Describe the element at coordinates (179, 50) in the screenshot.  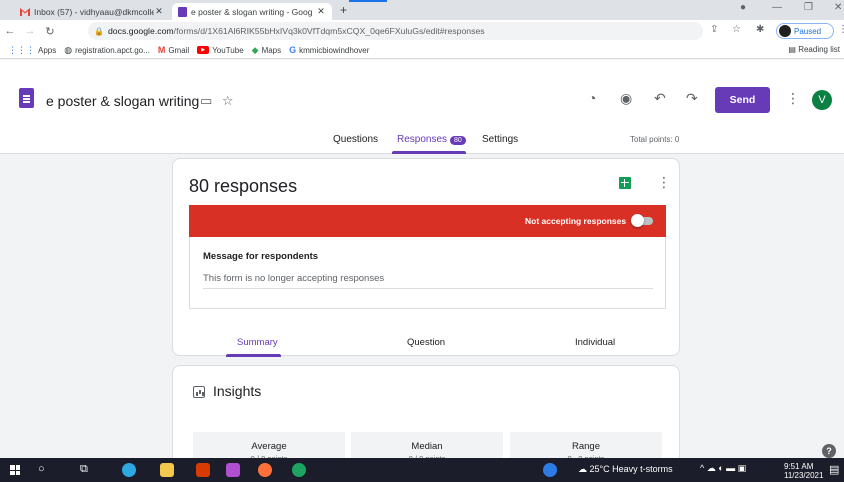
I see `bookmark-label: Gmail` at that location.